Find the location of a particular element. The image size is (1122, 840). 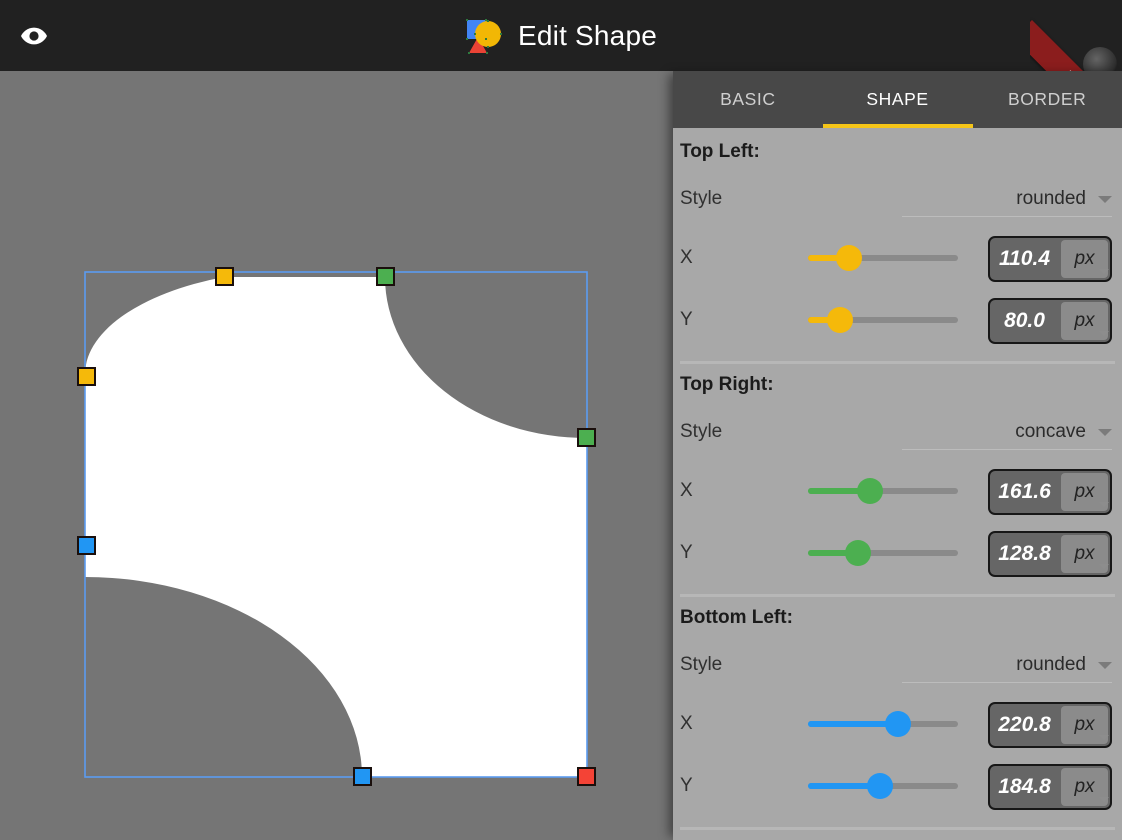

style-row-top-left: Style rounded is located at coordinates (897, 199).